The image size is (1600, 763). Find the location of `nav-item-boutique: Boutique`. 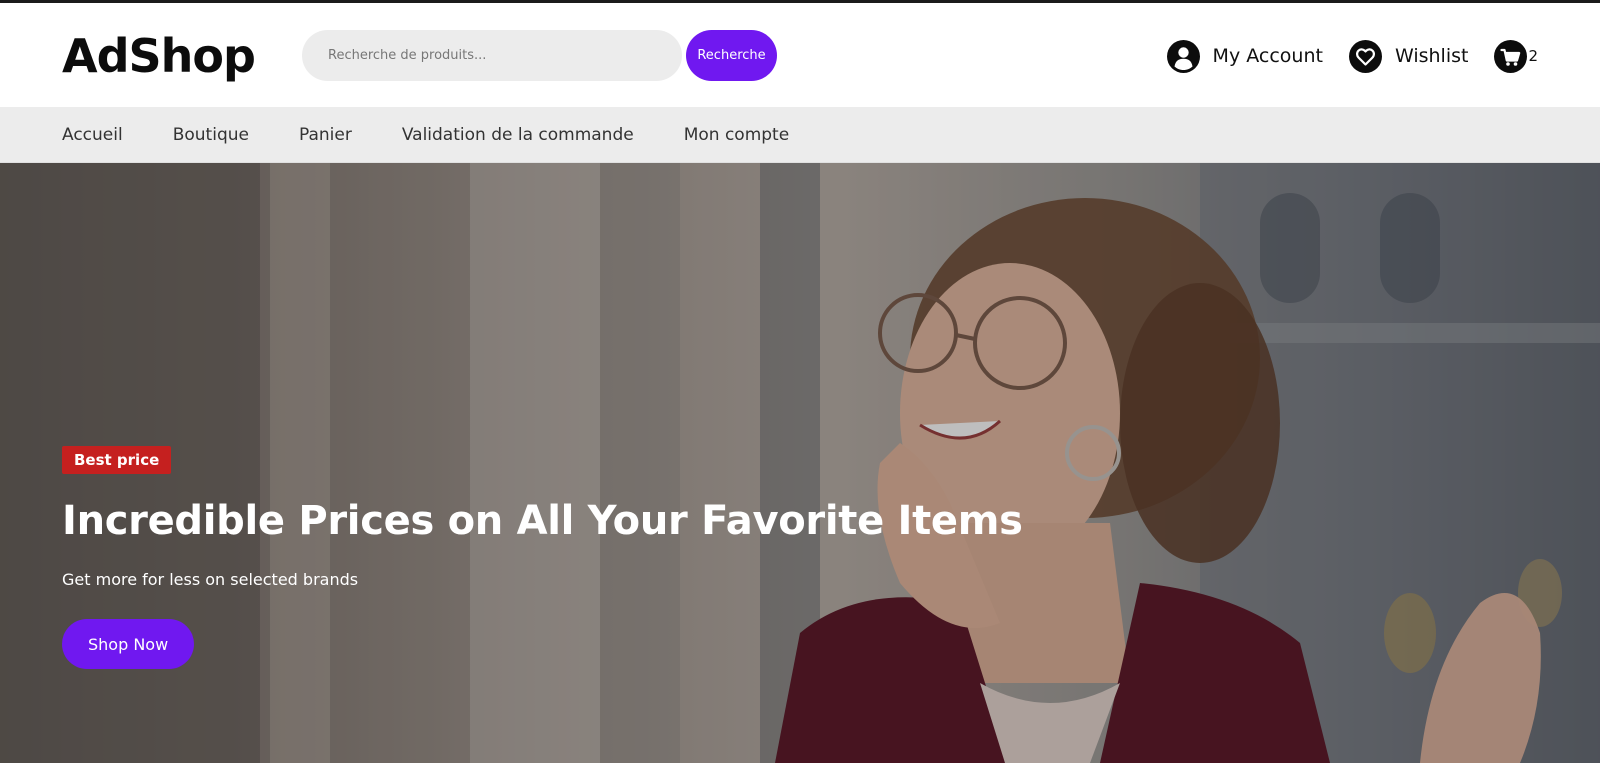

nav-item-boutique: Boutique is located at coordinates (211, 135).